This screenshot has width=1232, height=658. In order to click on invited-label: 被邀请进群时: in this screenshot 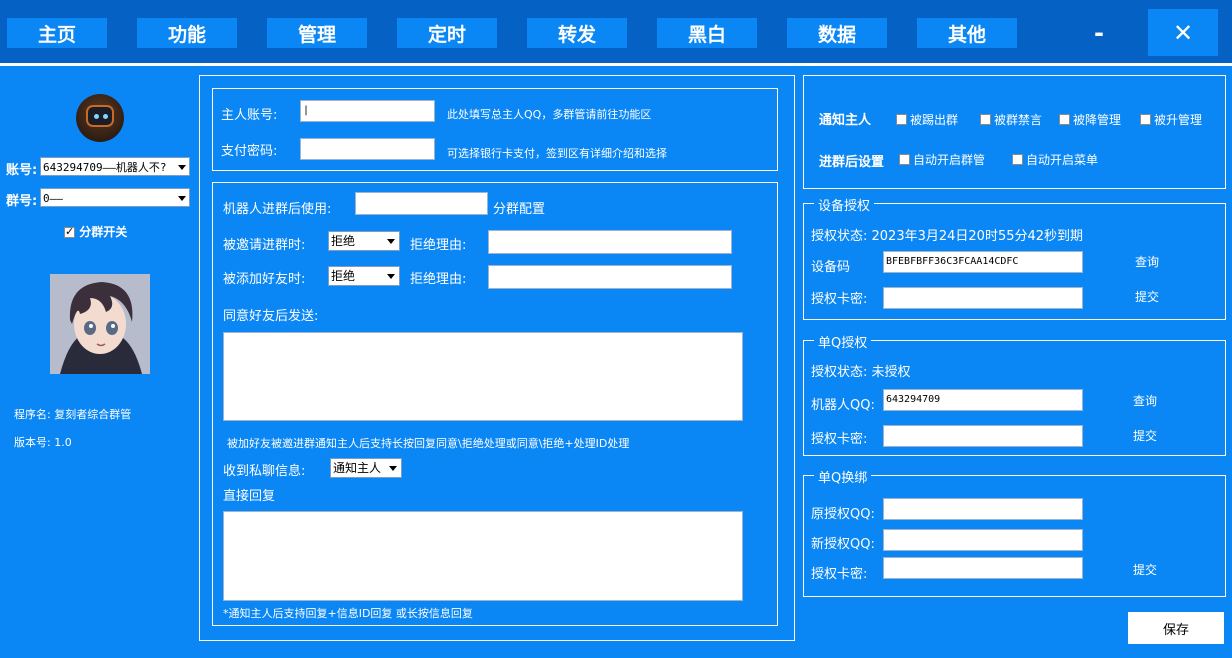, I will do `click(264, 245)`.